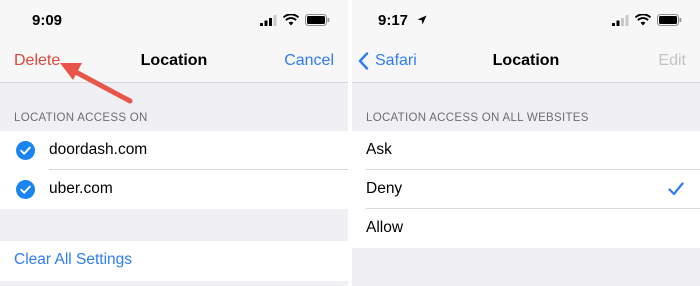 This screenshot has width=700, height=286. What do you see at coordinates (174, 150) in the screenshot?
I see `site-row-doordash: doordash.com` at bounding box center [174, 150].